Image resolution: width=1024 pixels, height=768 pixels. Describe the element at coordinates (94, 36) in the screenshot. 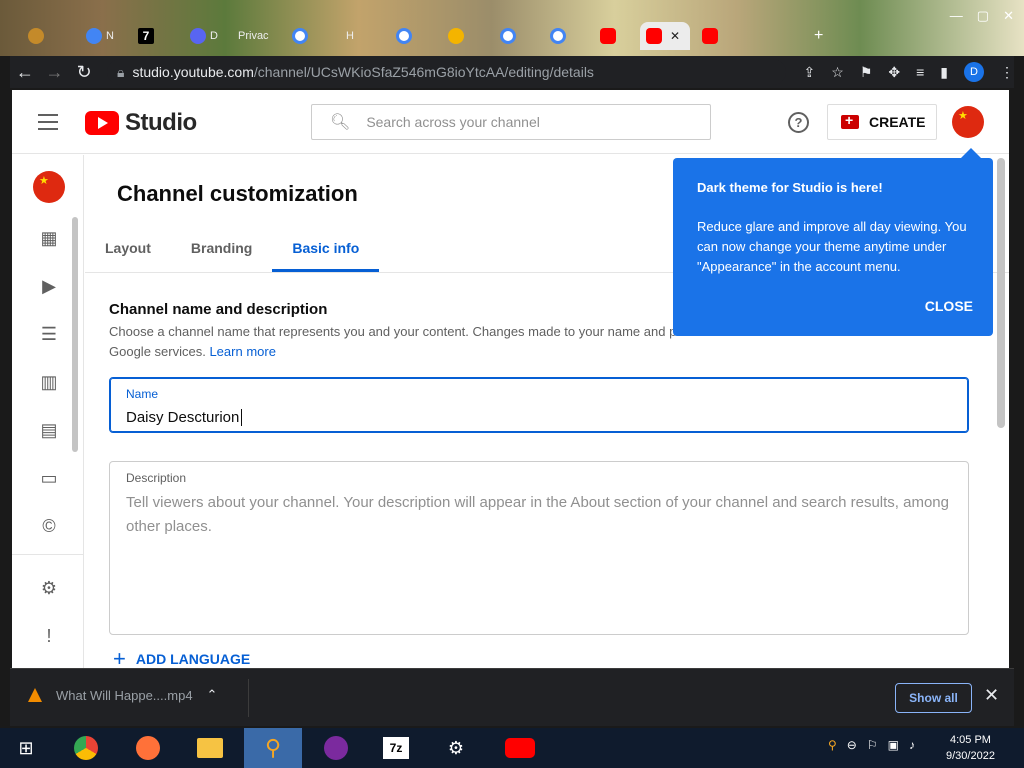

I see `favicon-icon` at that location.